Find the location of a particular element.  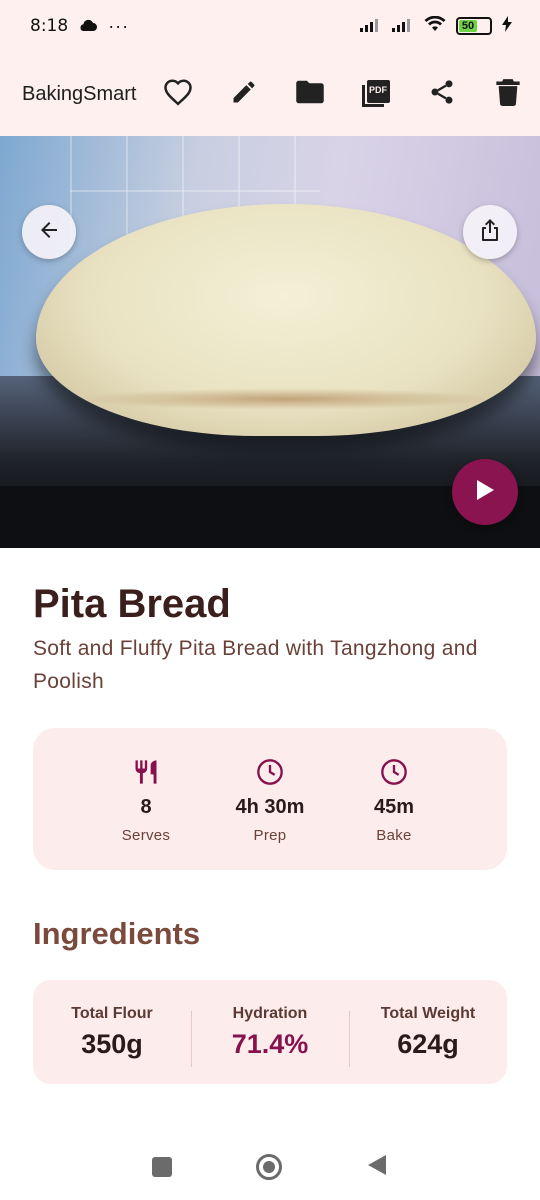

stat-serves: 8 Serves is located at coordinates (146, 813).